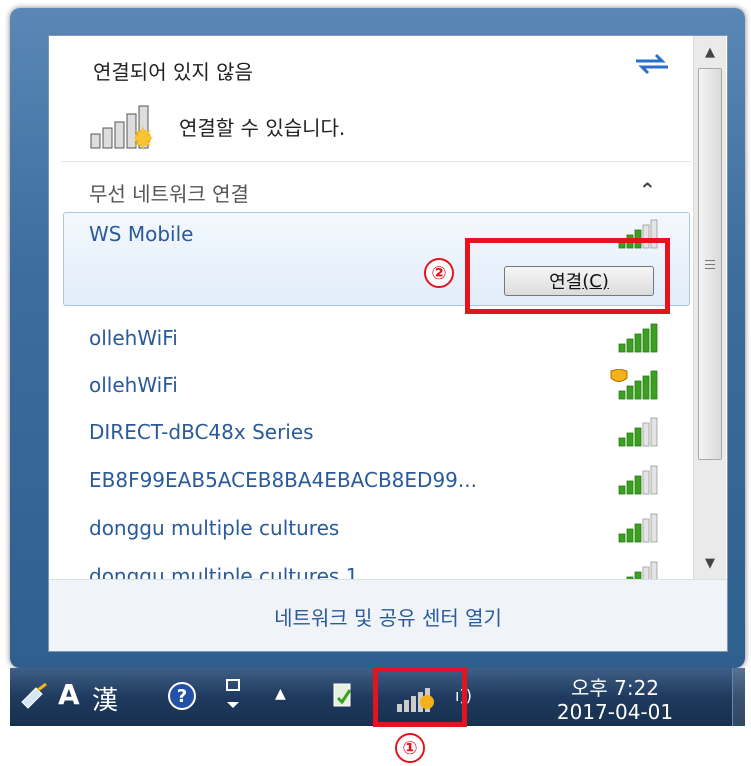 The image size is (751, 766). What do you see at coordinates (214, 528) in the screenshot?
I see `network-name: donggu multiple cultures` at bounding box center [214, 528].